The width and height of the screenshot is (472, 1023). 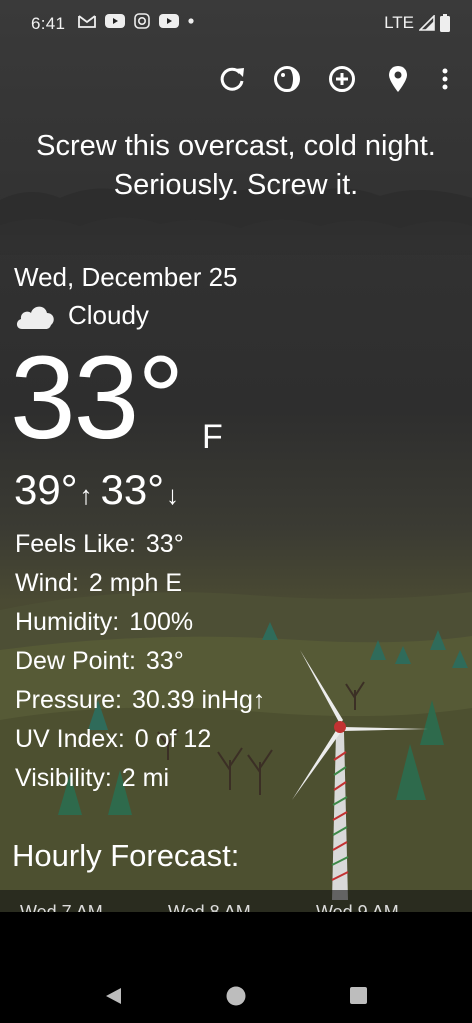 I want to click on detail-value: 2 mph E, so click(x=135, y=583).